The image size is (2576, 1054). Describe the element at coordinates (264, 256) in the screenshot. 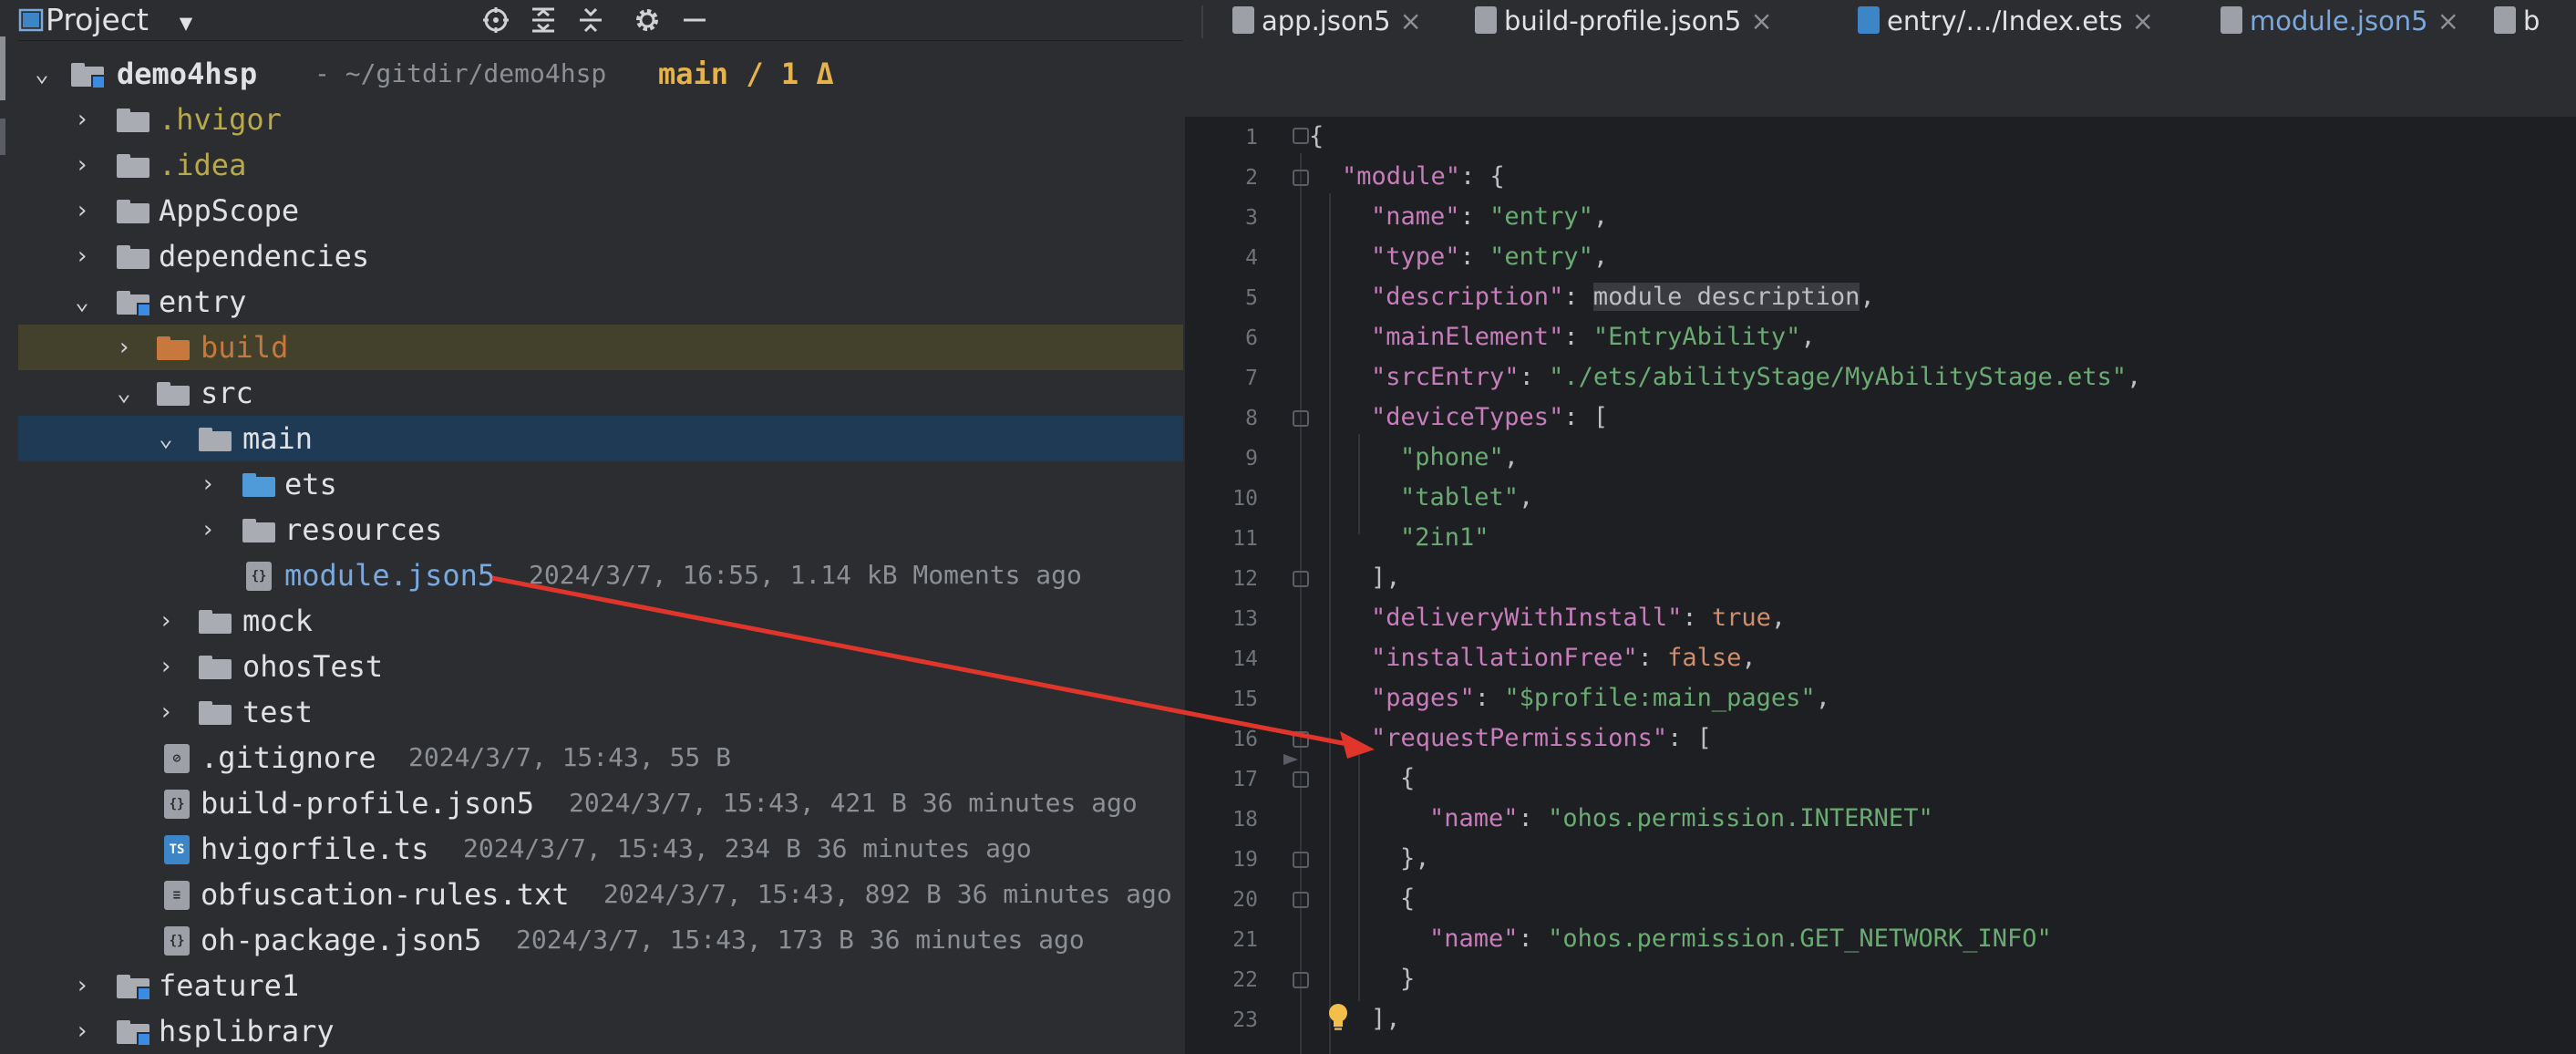

I see `tree-item-label: dependencies` at that location.